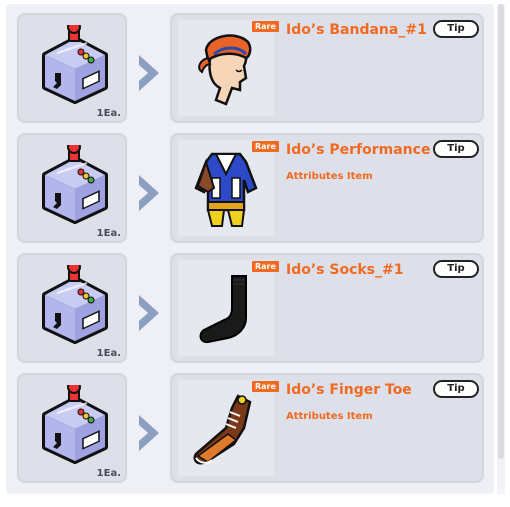 Image resolution: width=510 pixels, height=507 pixels. Describe the element at coordinates (345, 270) in the screenshot. I see `item-name: Ido’s Socks_#1` at that location.